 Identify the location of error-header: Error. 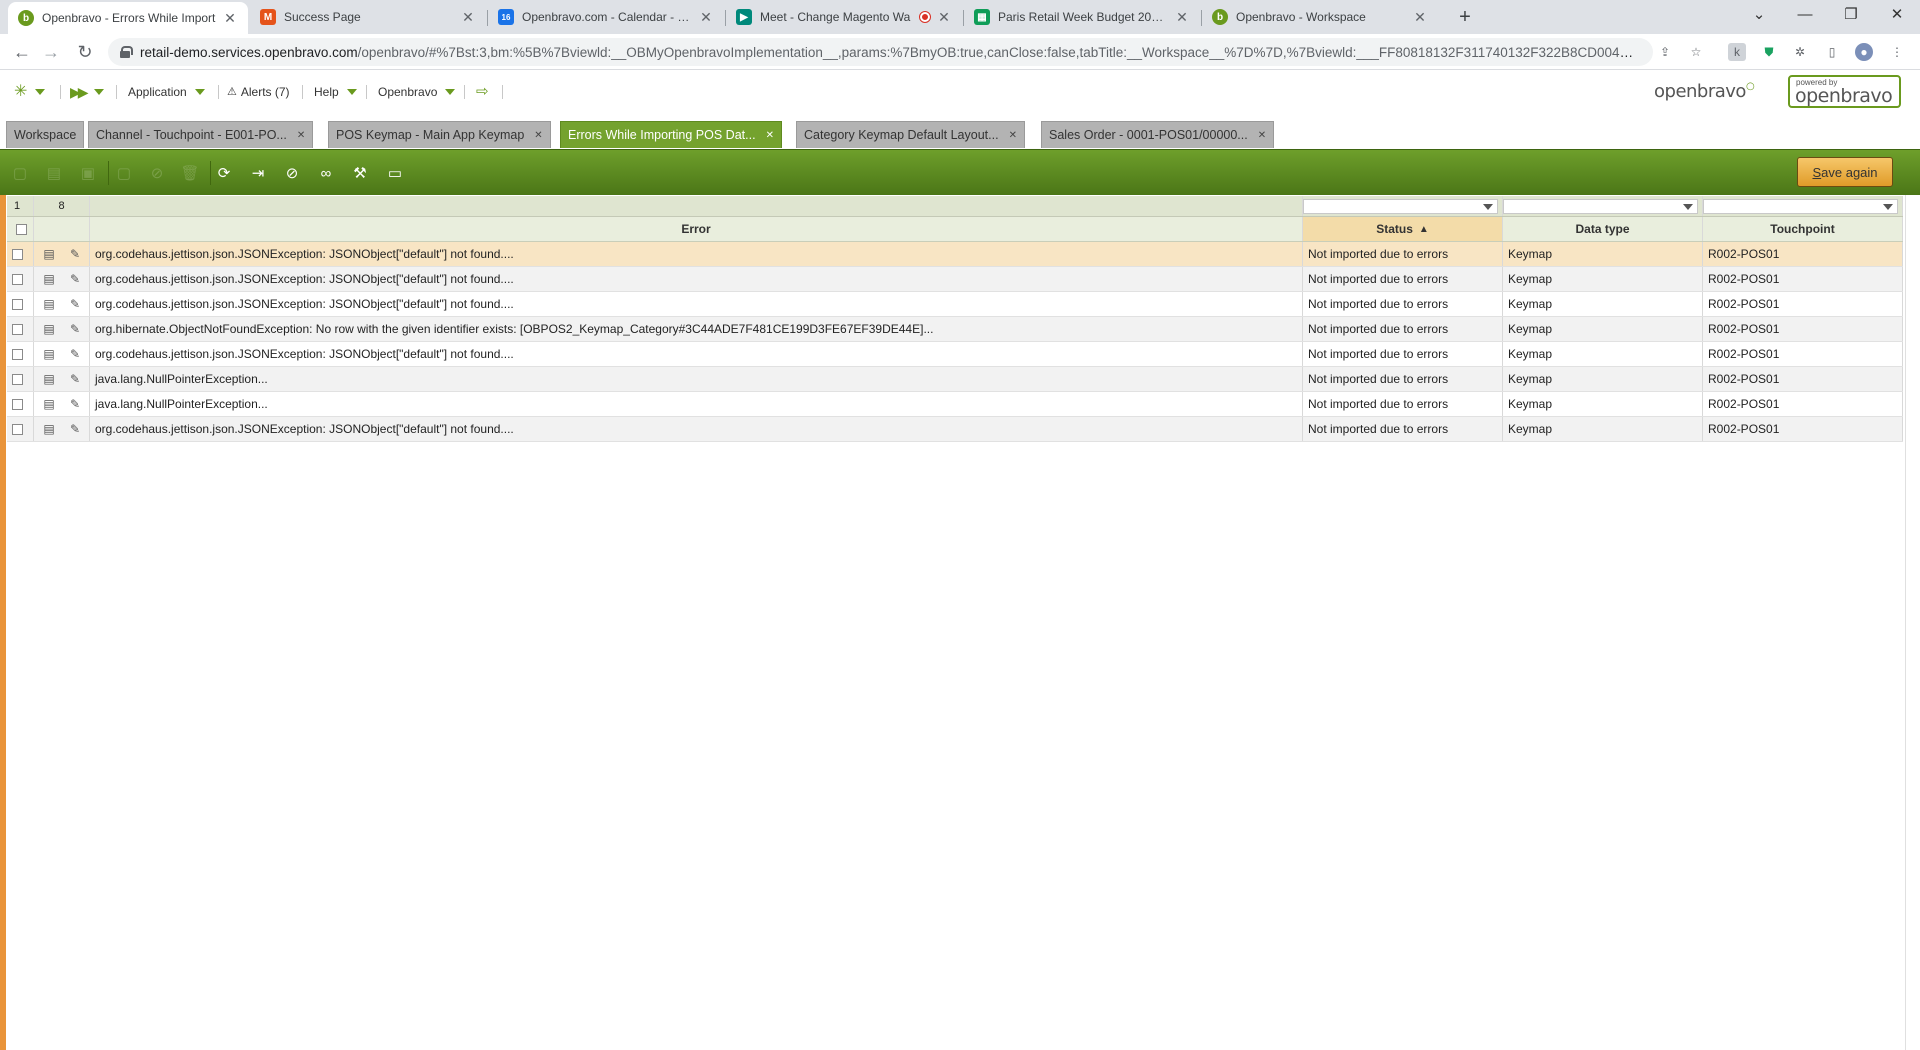
(696, 229).